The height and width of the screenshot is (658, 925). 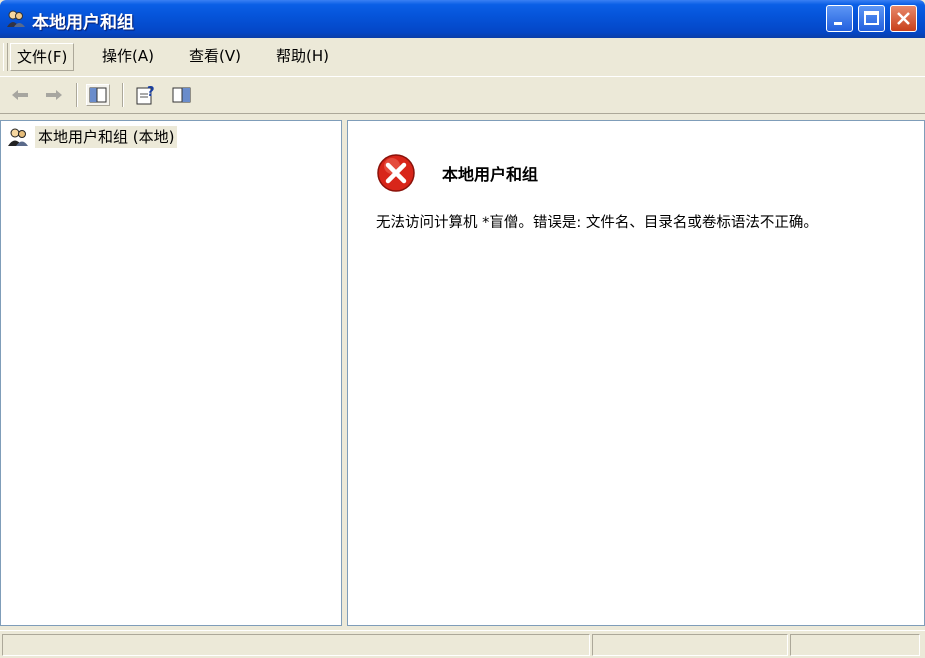 I want to click on menu-grip, so click(x=5, y=57).